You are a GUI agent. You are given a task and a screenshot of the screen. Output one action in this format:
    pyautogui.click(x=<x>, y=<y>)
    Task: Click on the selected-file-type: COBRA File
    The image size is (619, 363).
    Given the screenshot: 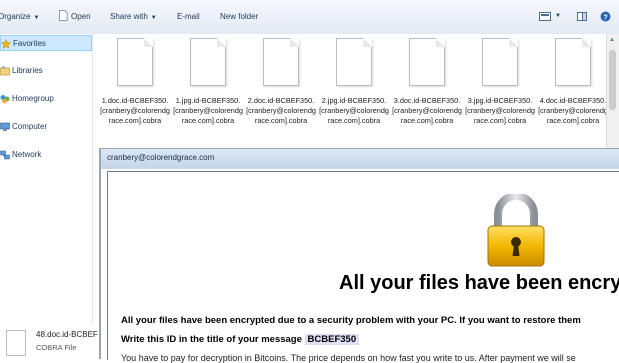 What is the action you would take?
    pyautogui.click(x=56, y=347)
    